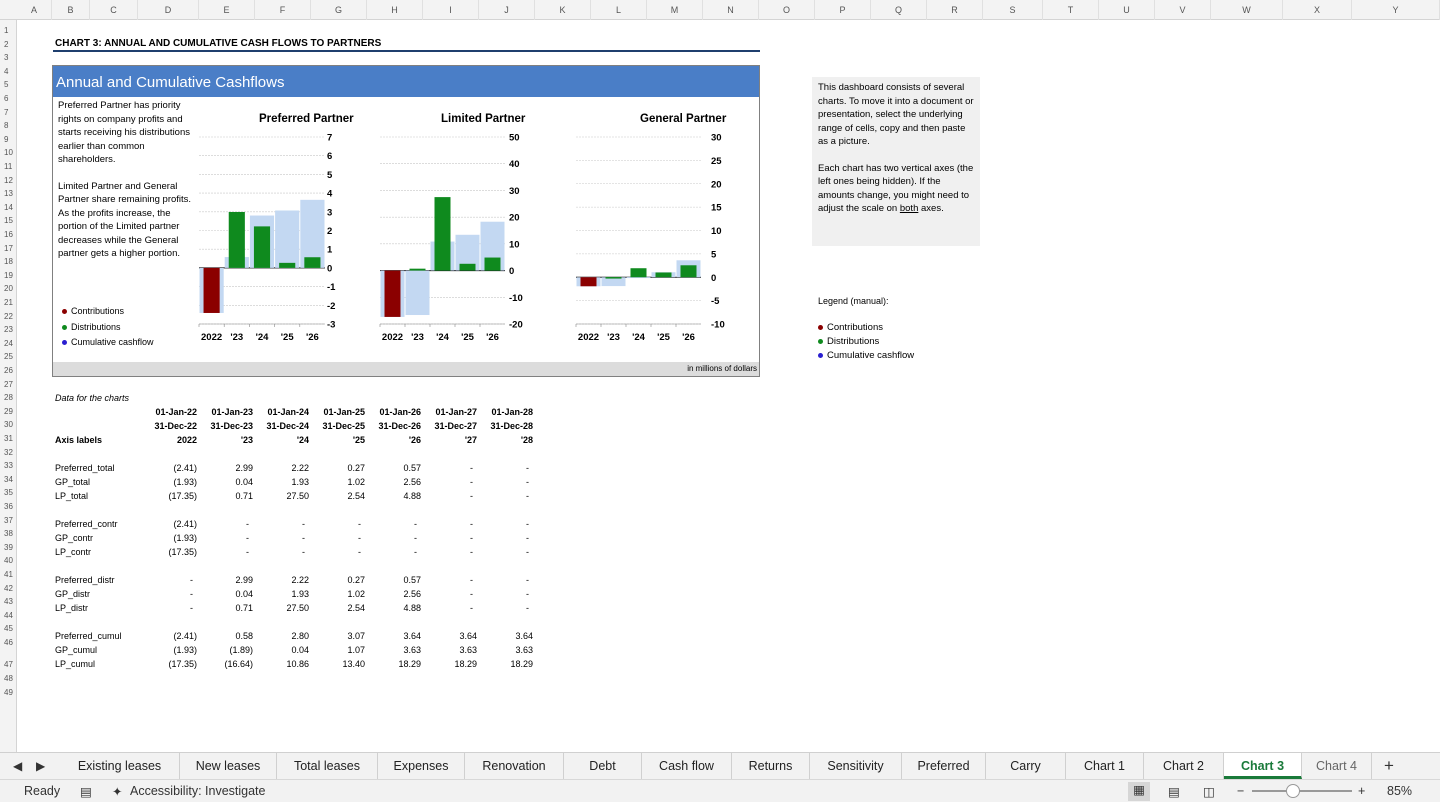 The image size is (1440, 802). What do you see at coordinates (503, 636) in the screenshot?
I see `value-cell: 3.64` at bounding box center [503, 636].